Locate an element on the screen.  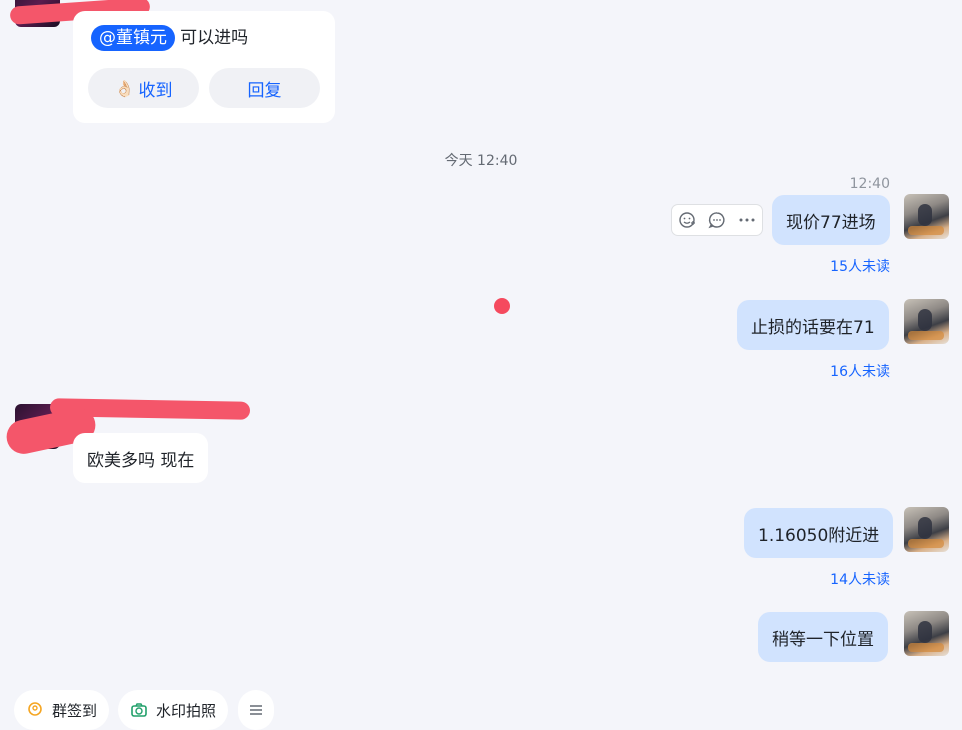
bubble-text: 欧美多吗 现在 is located at coordinates (141, 460).